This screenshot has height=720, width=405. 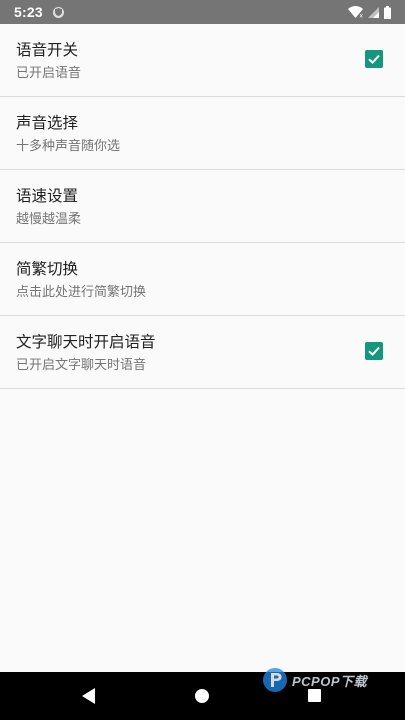 I want to click on setting-summary: 点击此处进行简繁切换, so click(x=81, y=292).